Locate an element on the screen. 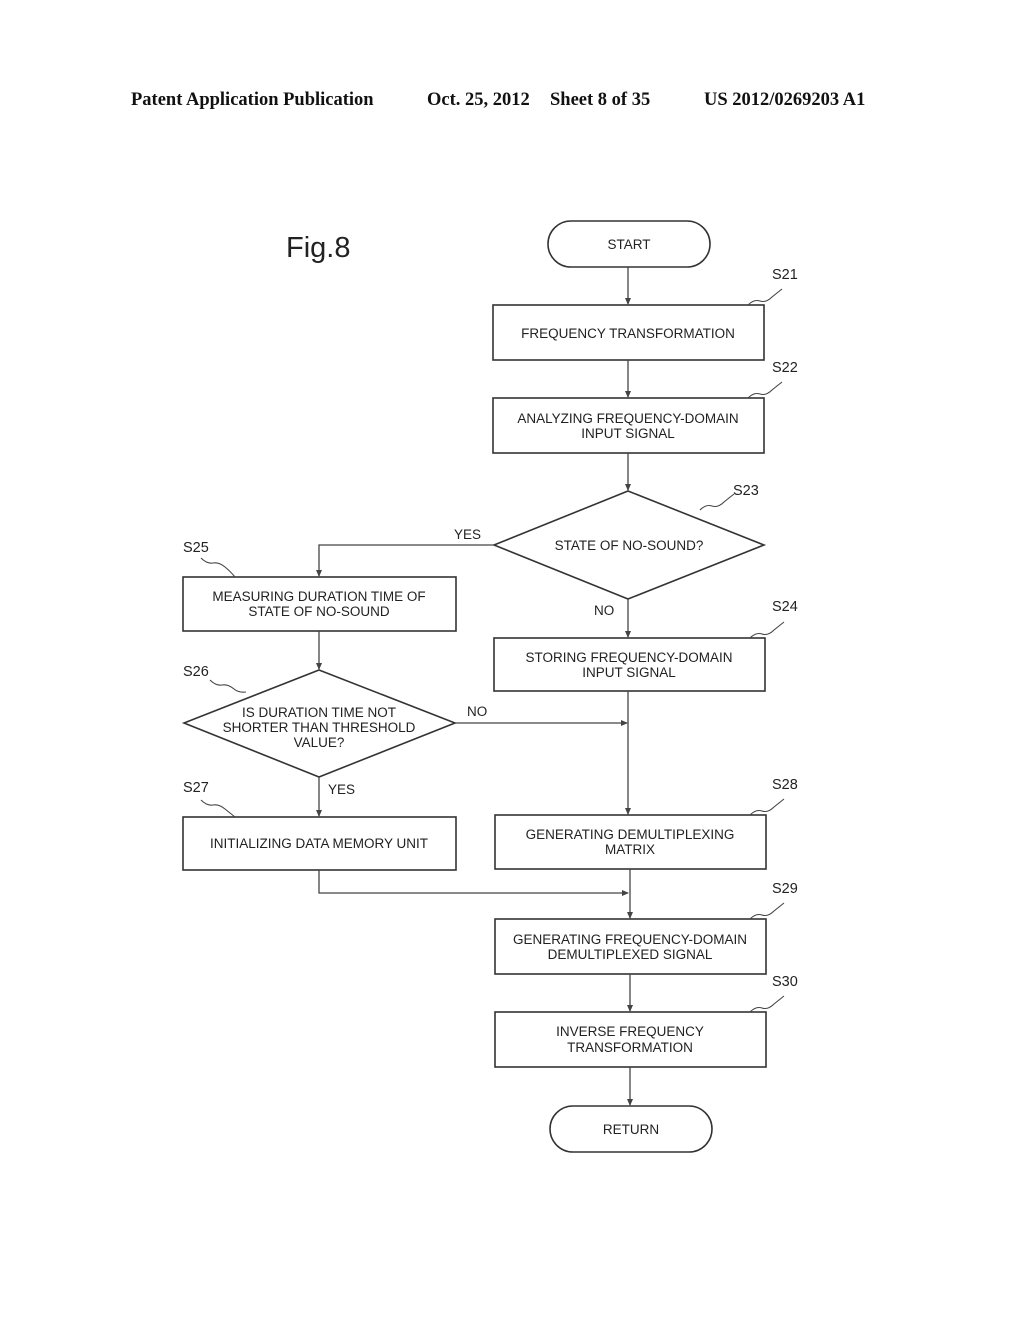  step-s30-id: S30 is located at coordinates (785, 982).